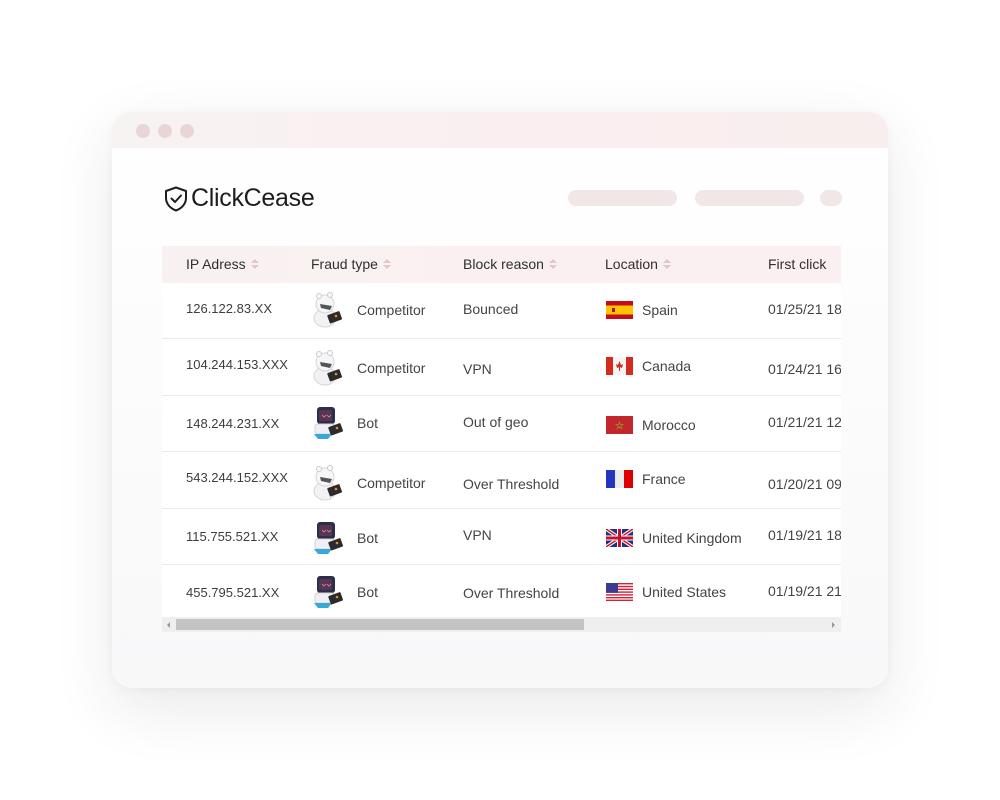 The height and width of the screenshot is (800, 1000). Describe the element at coordinates (237, 364) in the screenshot. I see `ip-address: 104.244.153.XXX` at that location.